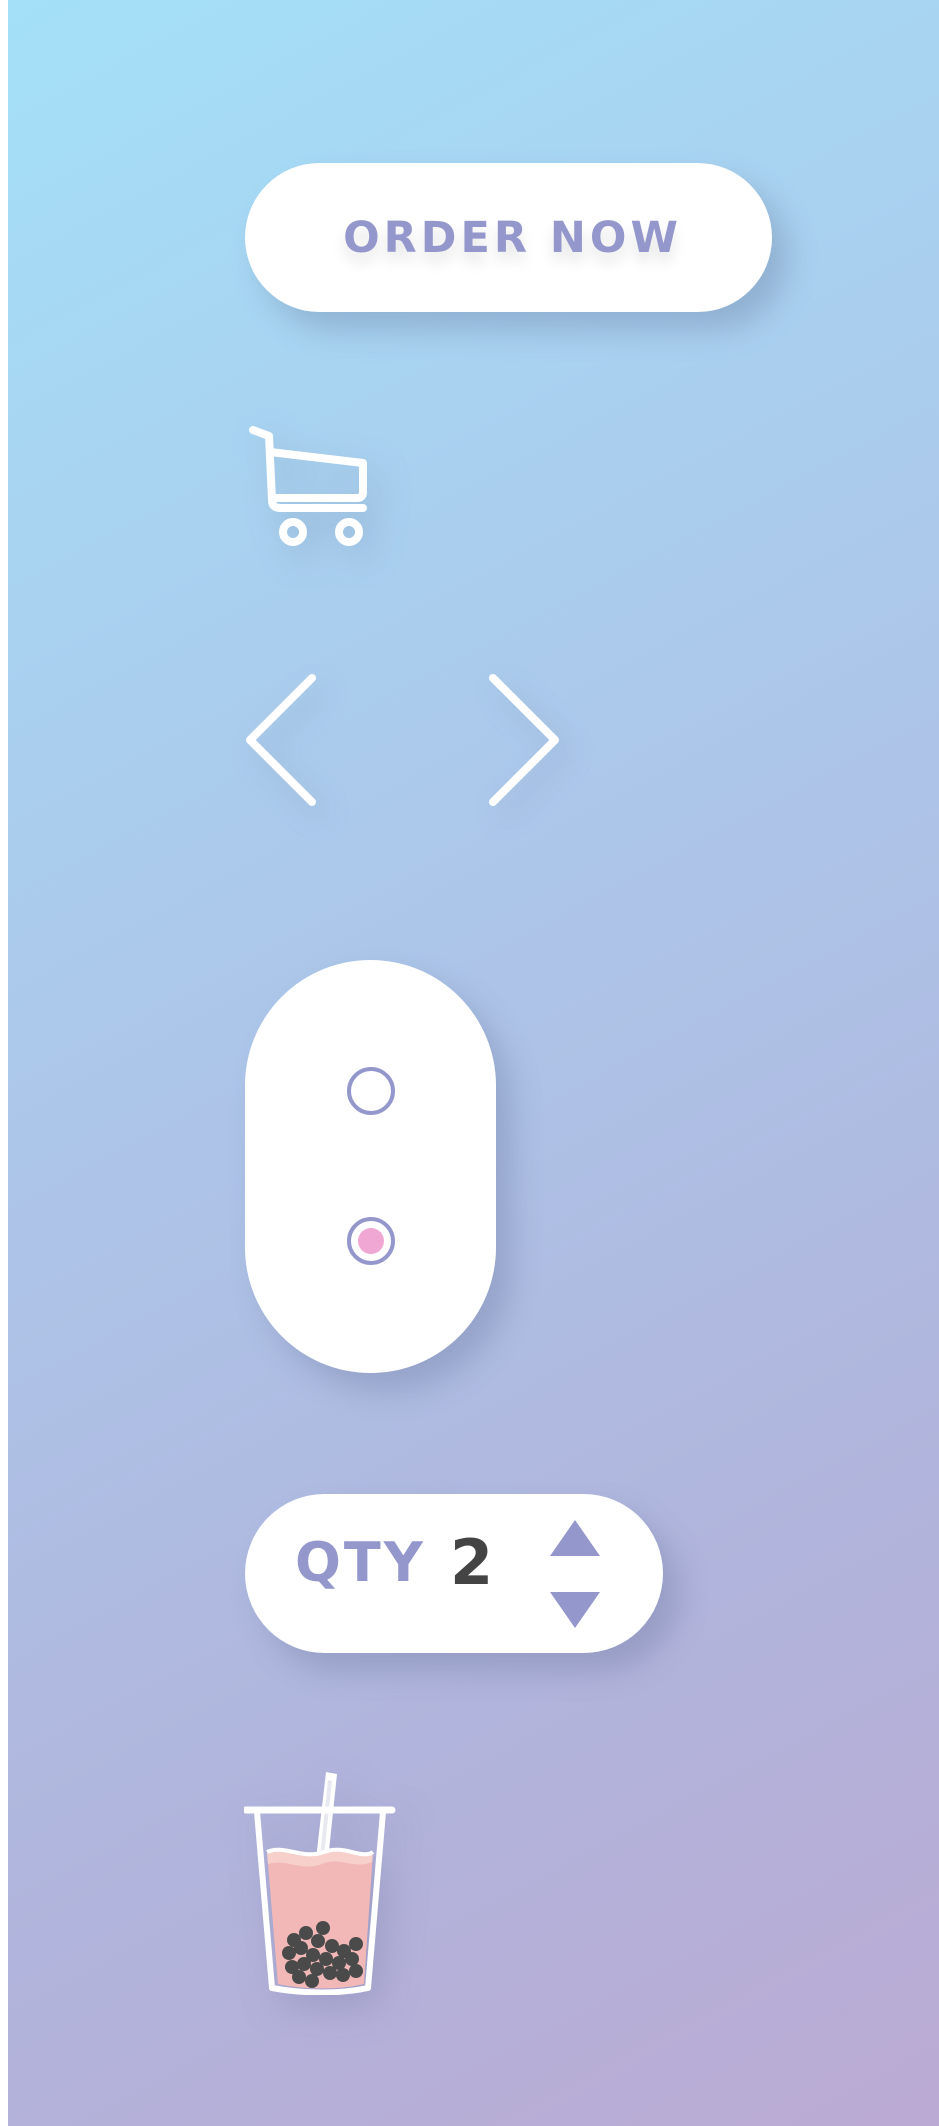  I want to click on cart-icon, so click(313, 490).